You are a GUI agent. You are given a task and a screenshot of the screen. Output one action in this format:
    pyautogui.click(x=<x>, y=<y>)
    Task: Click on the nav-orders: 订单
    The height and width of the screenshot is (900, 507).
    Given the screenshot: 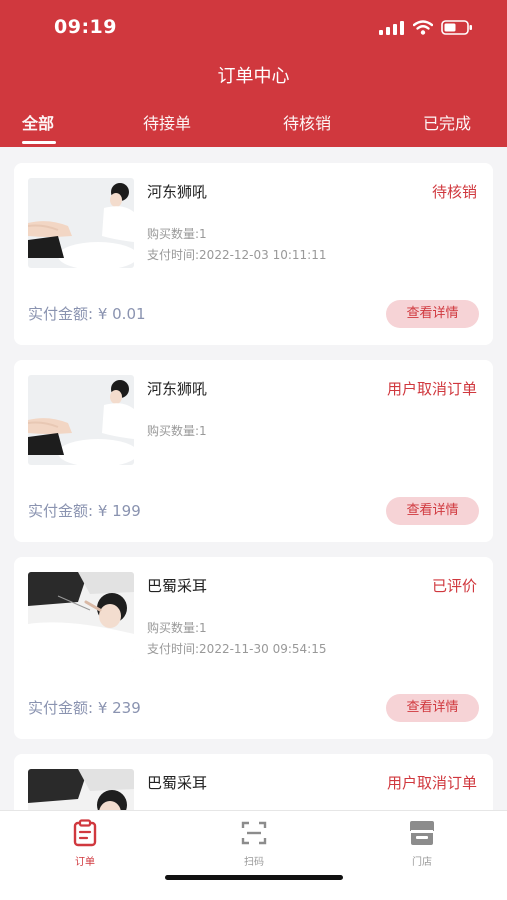 What is the action you would take?
    pyautogui.click(x=85, y=843)
    